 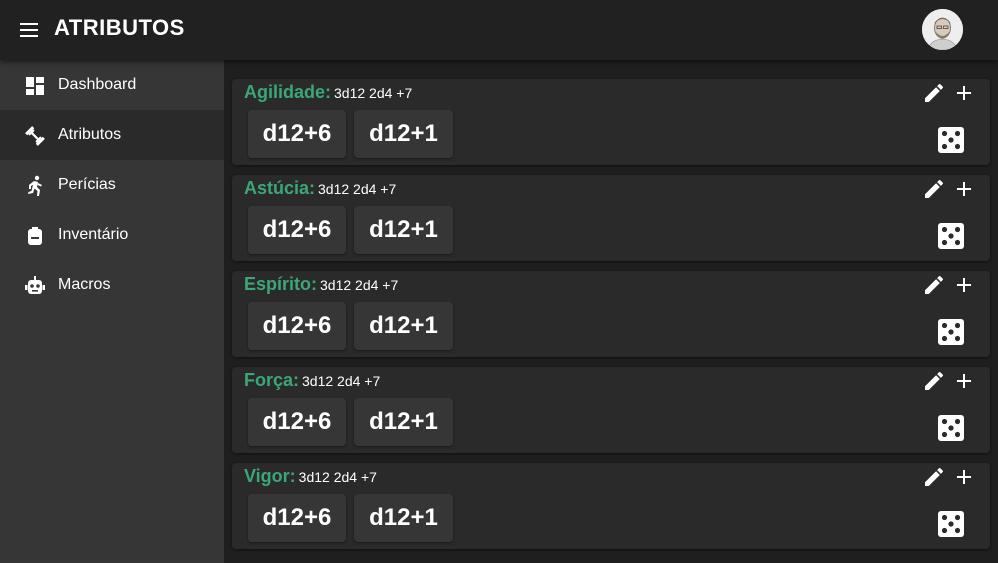 I want to click on backpack-icon, so click(x=35, y=236).